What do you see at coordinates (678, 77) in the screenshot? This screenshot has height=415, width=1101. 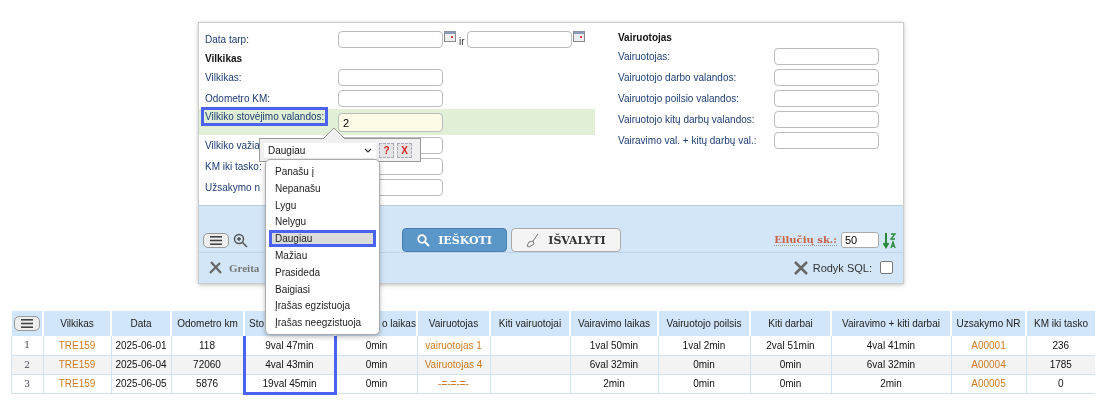 I see `field-label: Vairuotojo darbo valandos:` at bounding box center [678, 77].